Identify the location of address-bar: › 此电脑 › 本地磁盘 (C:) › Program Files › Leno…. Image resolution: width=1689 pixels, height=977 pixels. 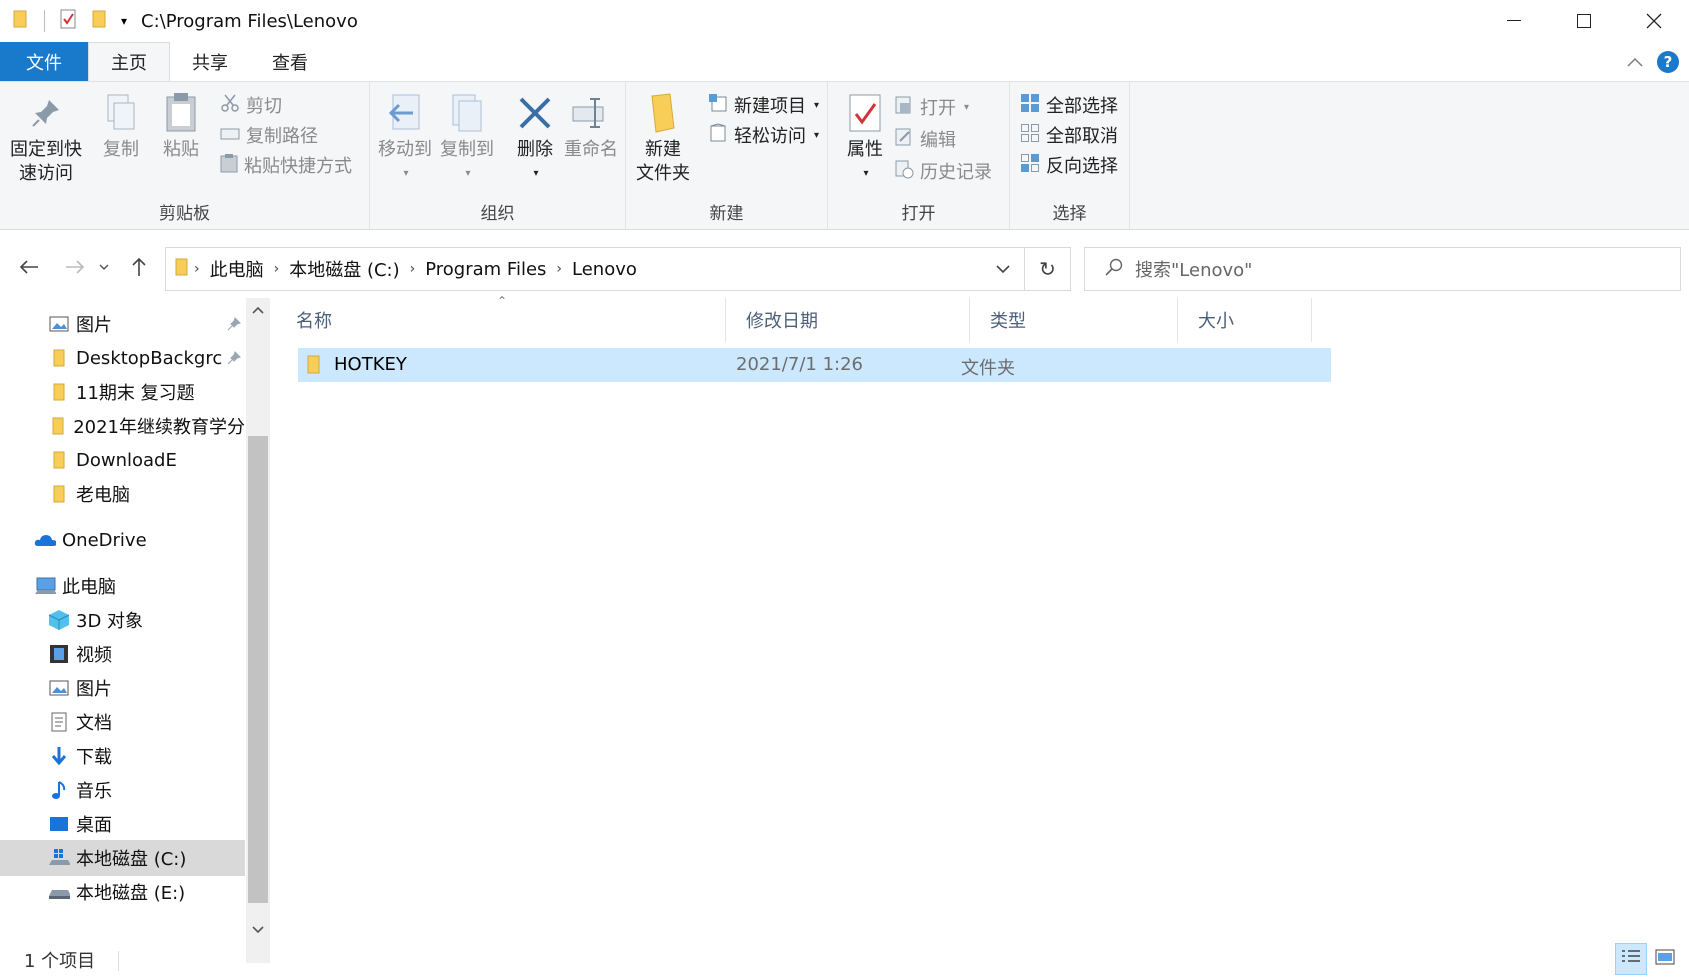
(595, 269).